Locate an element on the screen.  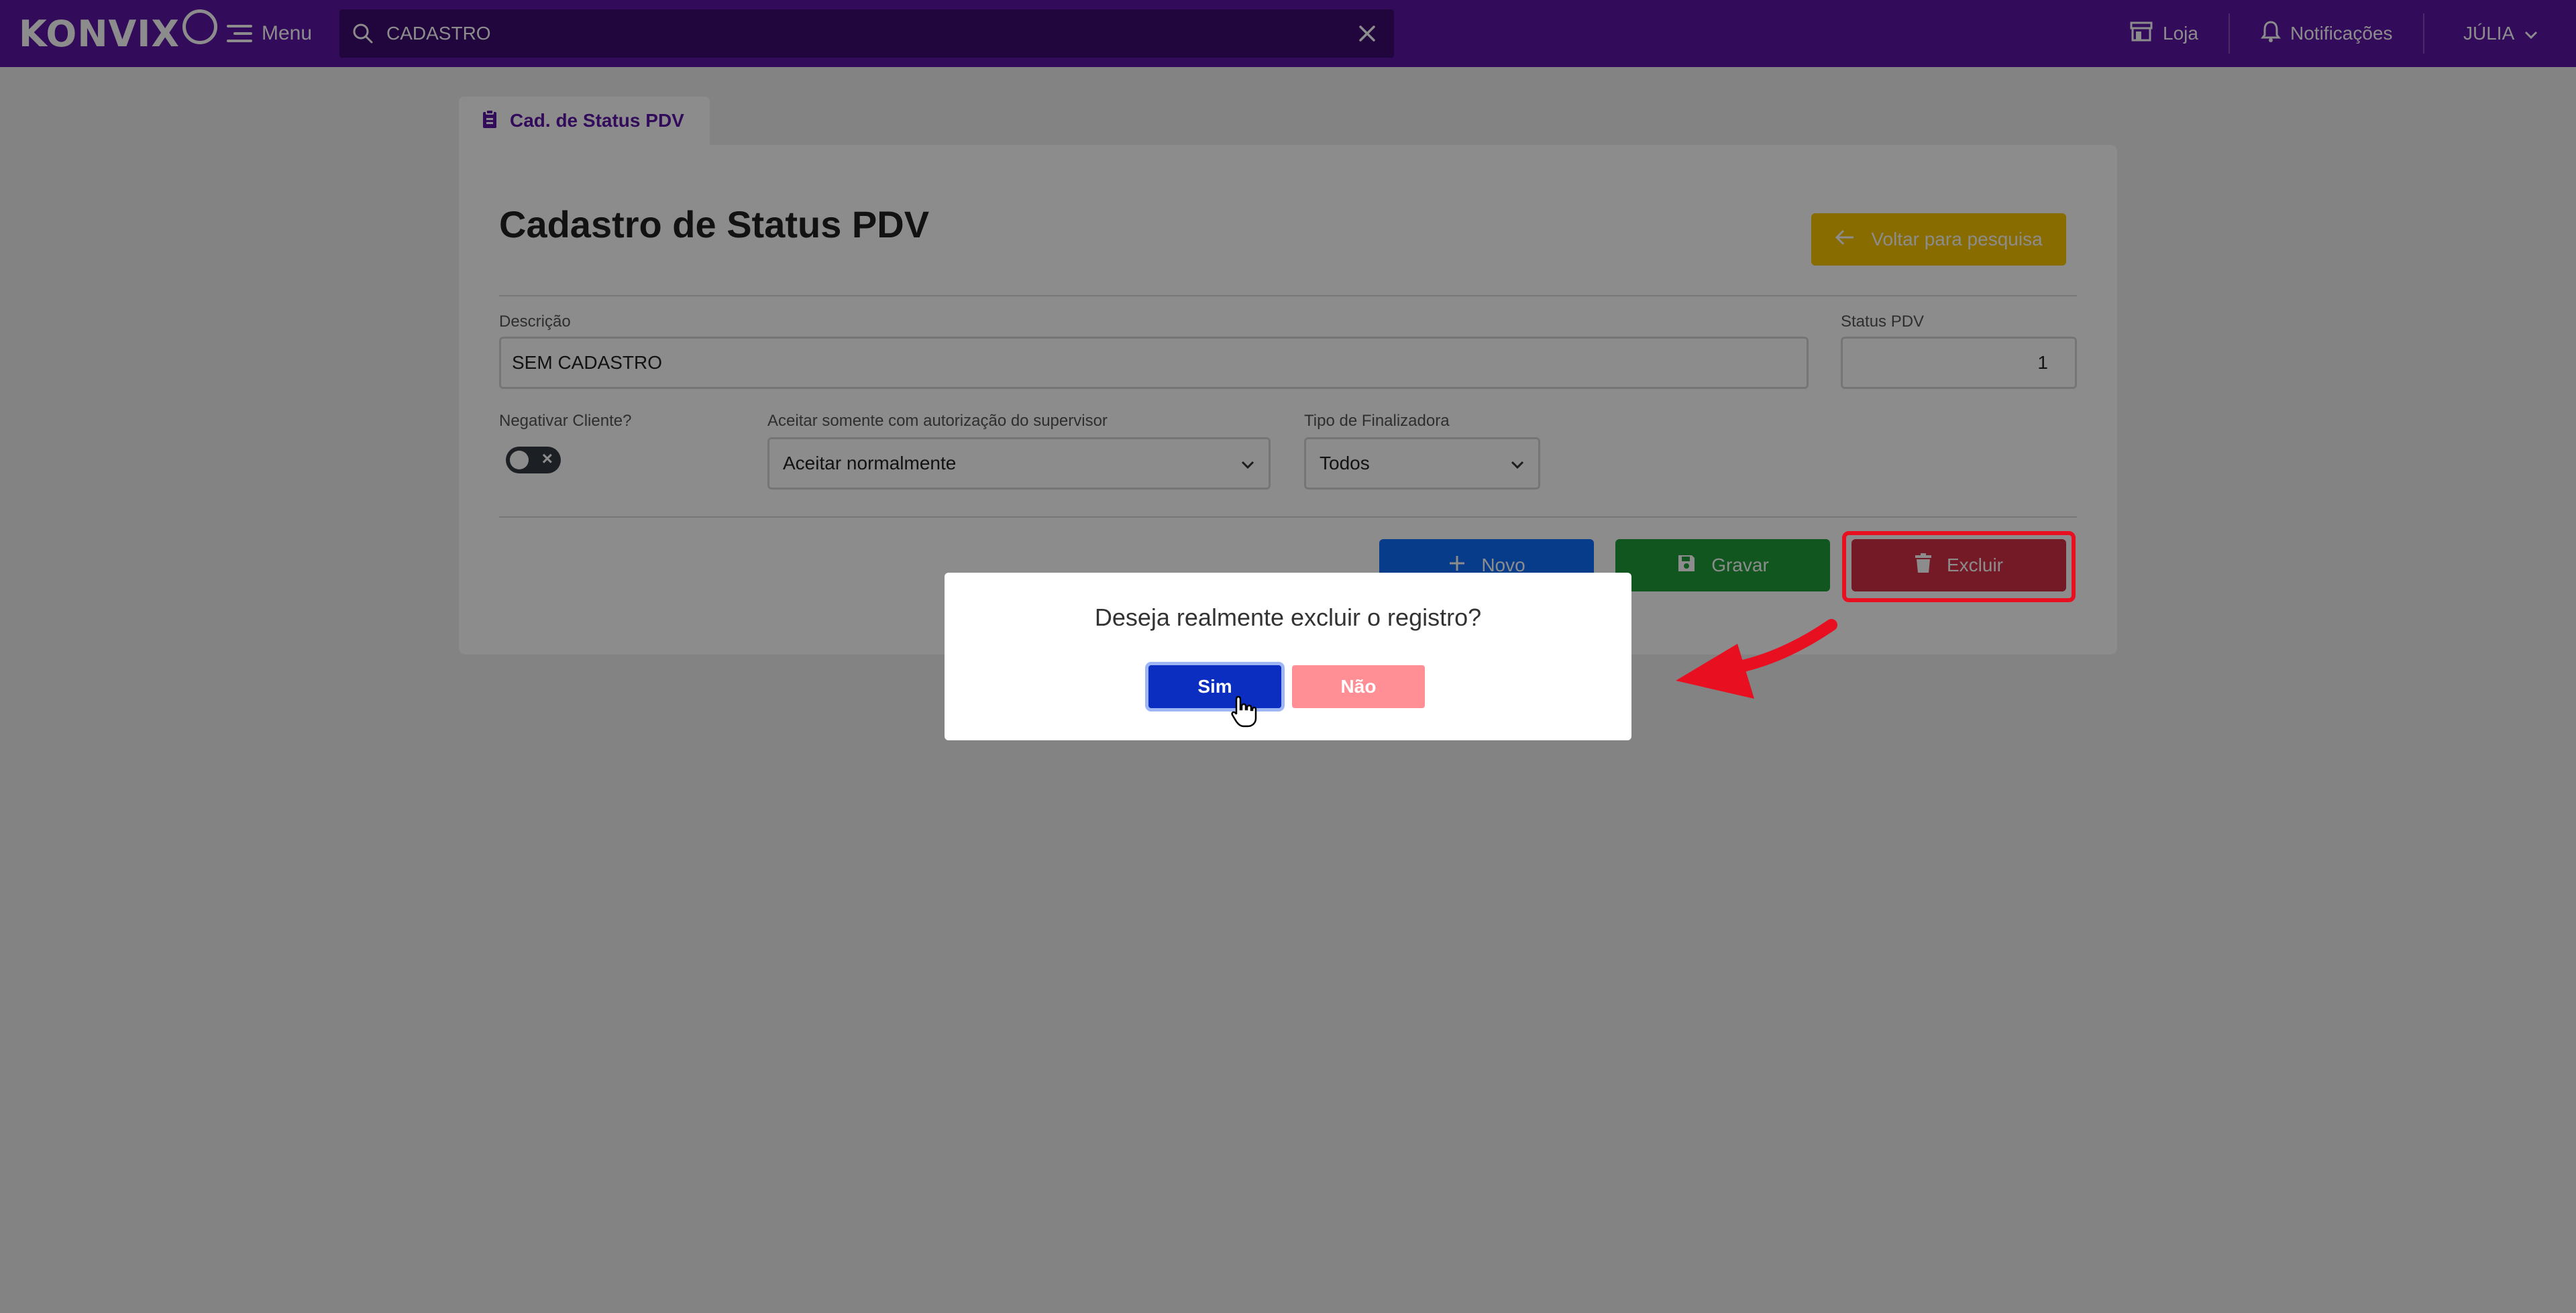
dialog-message: Deseja realmente excluir o registro? is located at coordinates (1288, 617).